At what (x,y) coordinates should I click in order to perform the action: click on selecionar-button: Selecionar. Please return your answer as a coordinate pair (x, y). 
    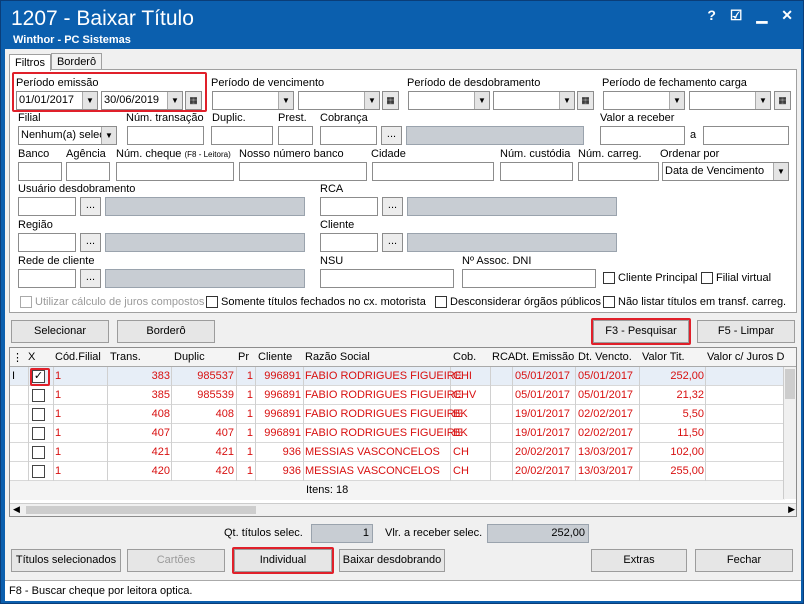
    Looking at the image, I should click on (60, 331).